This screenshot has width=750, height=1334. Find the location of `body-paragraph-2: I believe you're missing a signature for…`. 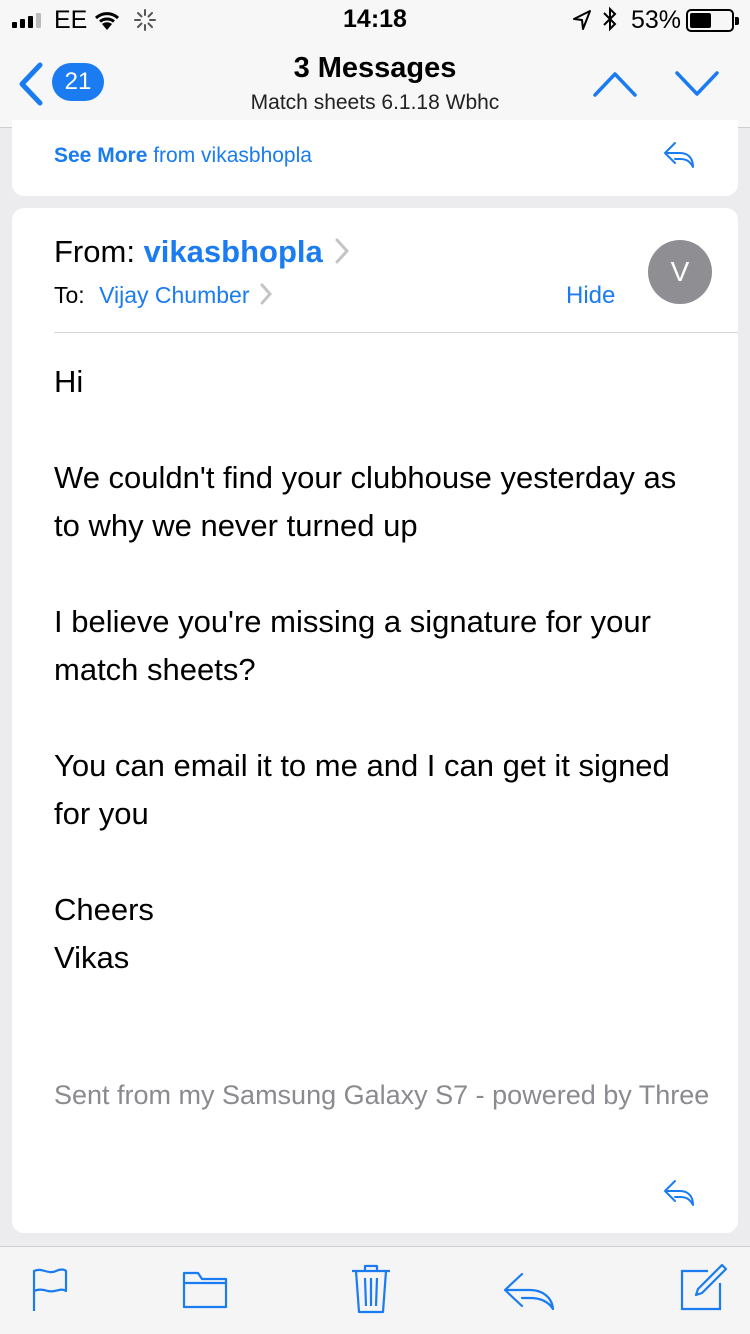

body-paragraph-2: I believe you're missing a signature for… is located at coordinates (352, 645).